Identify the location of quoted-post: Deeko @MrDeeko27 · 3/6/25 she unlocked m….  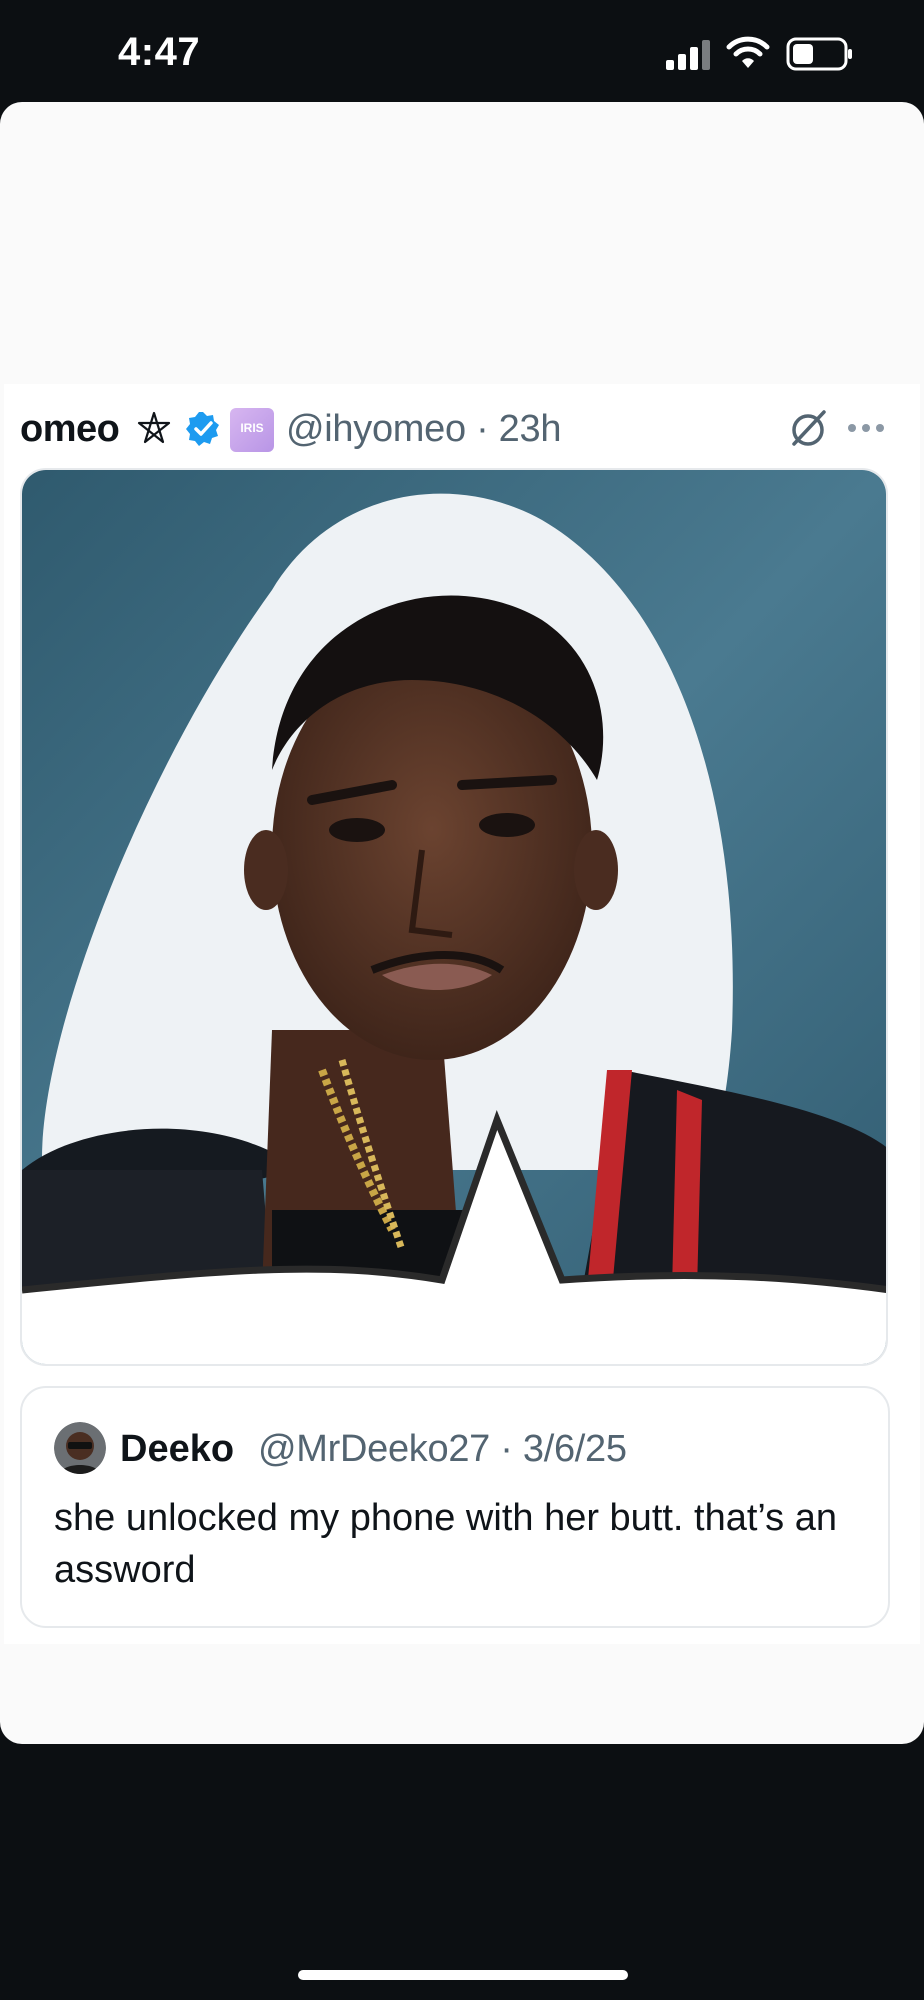
(455, 1507).